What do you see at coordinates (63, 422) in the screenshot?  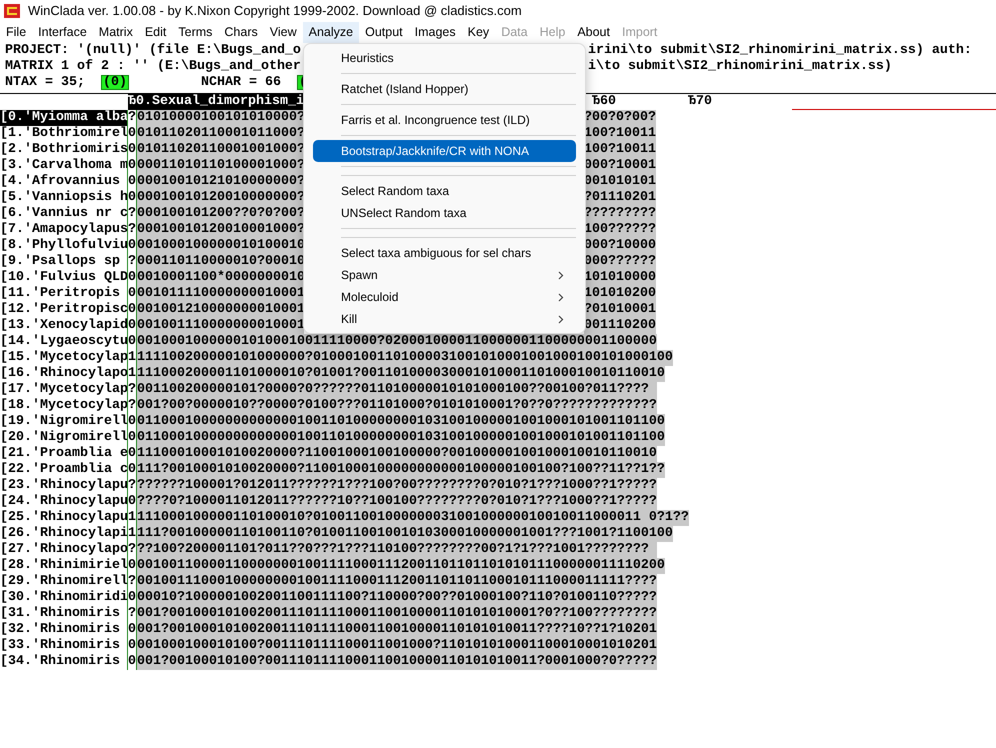 I see `taxon-name: [19.'Nigromirell` at bounding box center [63, 422].